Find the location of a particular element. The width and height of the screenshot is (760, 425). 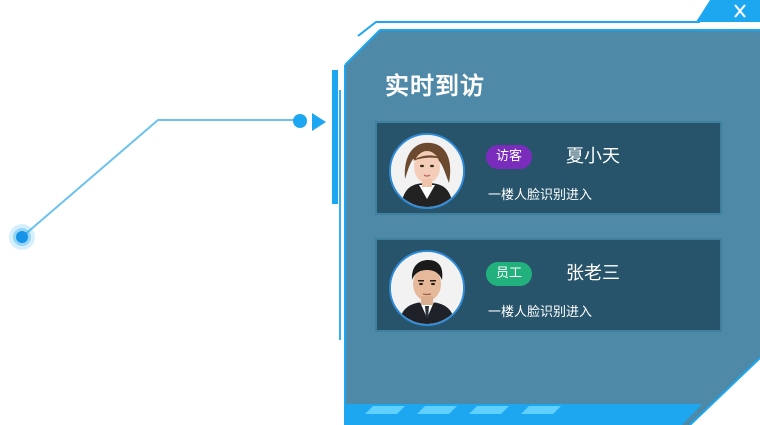

badge-visitor: 访客 is located at coordinates (509, 157).